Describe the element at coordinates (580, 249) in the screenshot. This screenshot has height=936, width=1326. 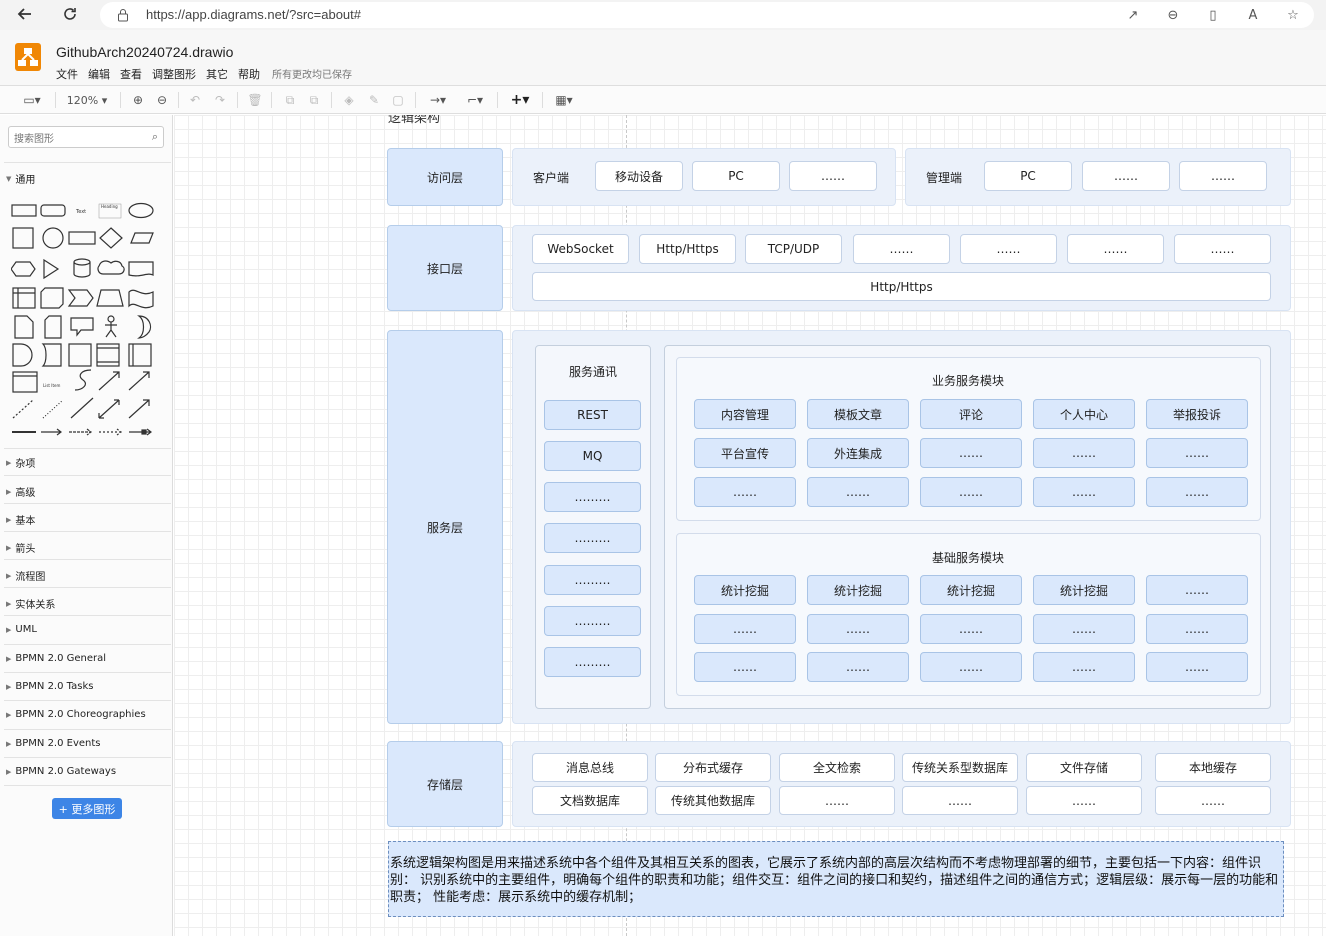
I see `interface-item: WebSocket` at that location.